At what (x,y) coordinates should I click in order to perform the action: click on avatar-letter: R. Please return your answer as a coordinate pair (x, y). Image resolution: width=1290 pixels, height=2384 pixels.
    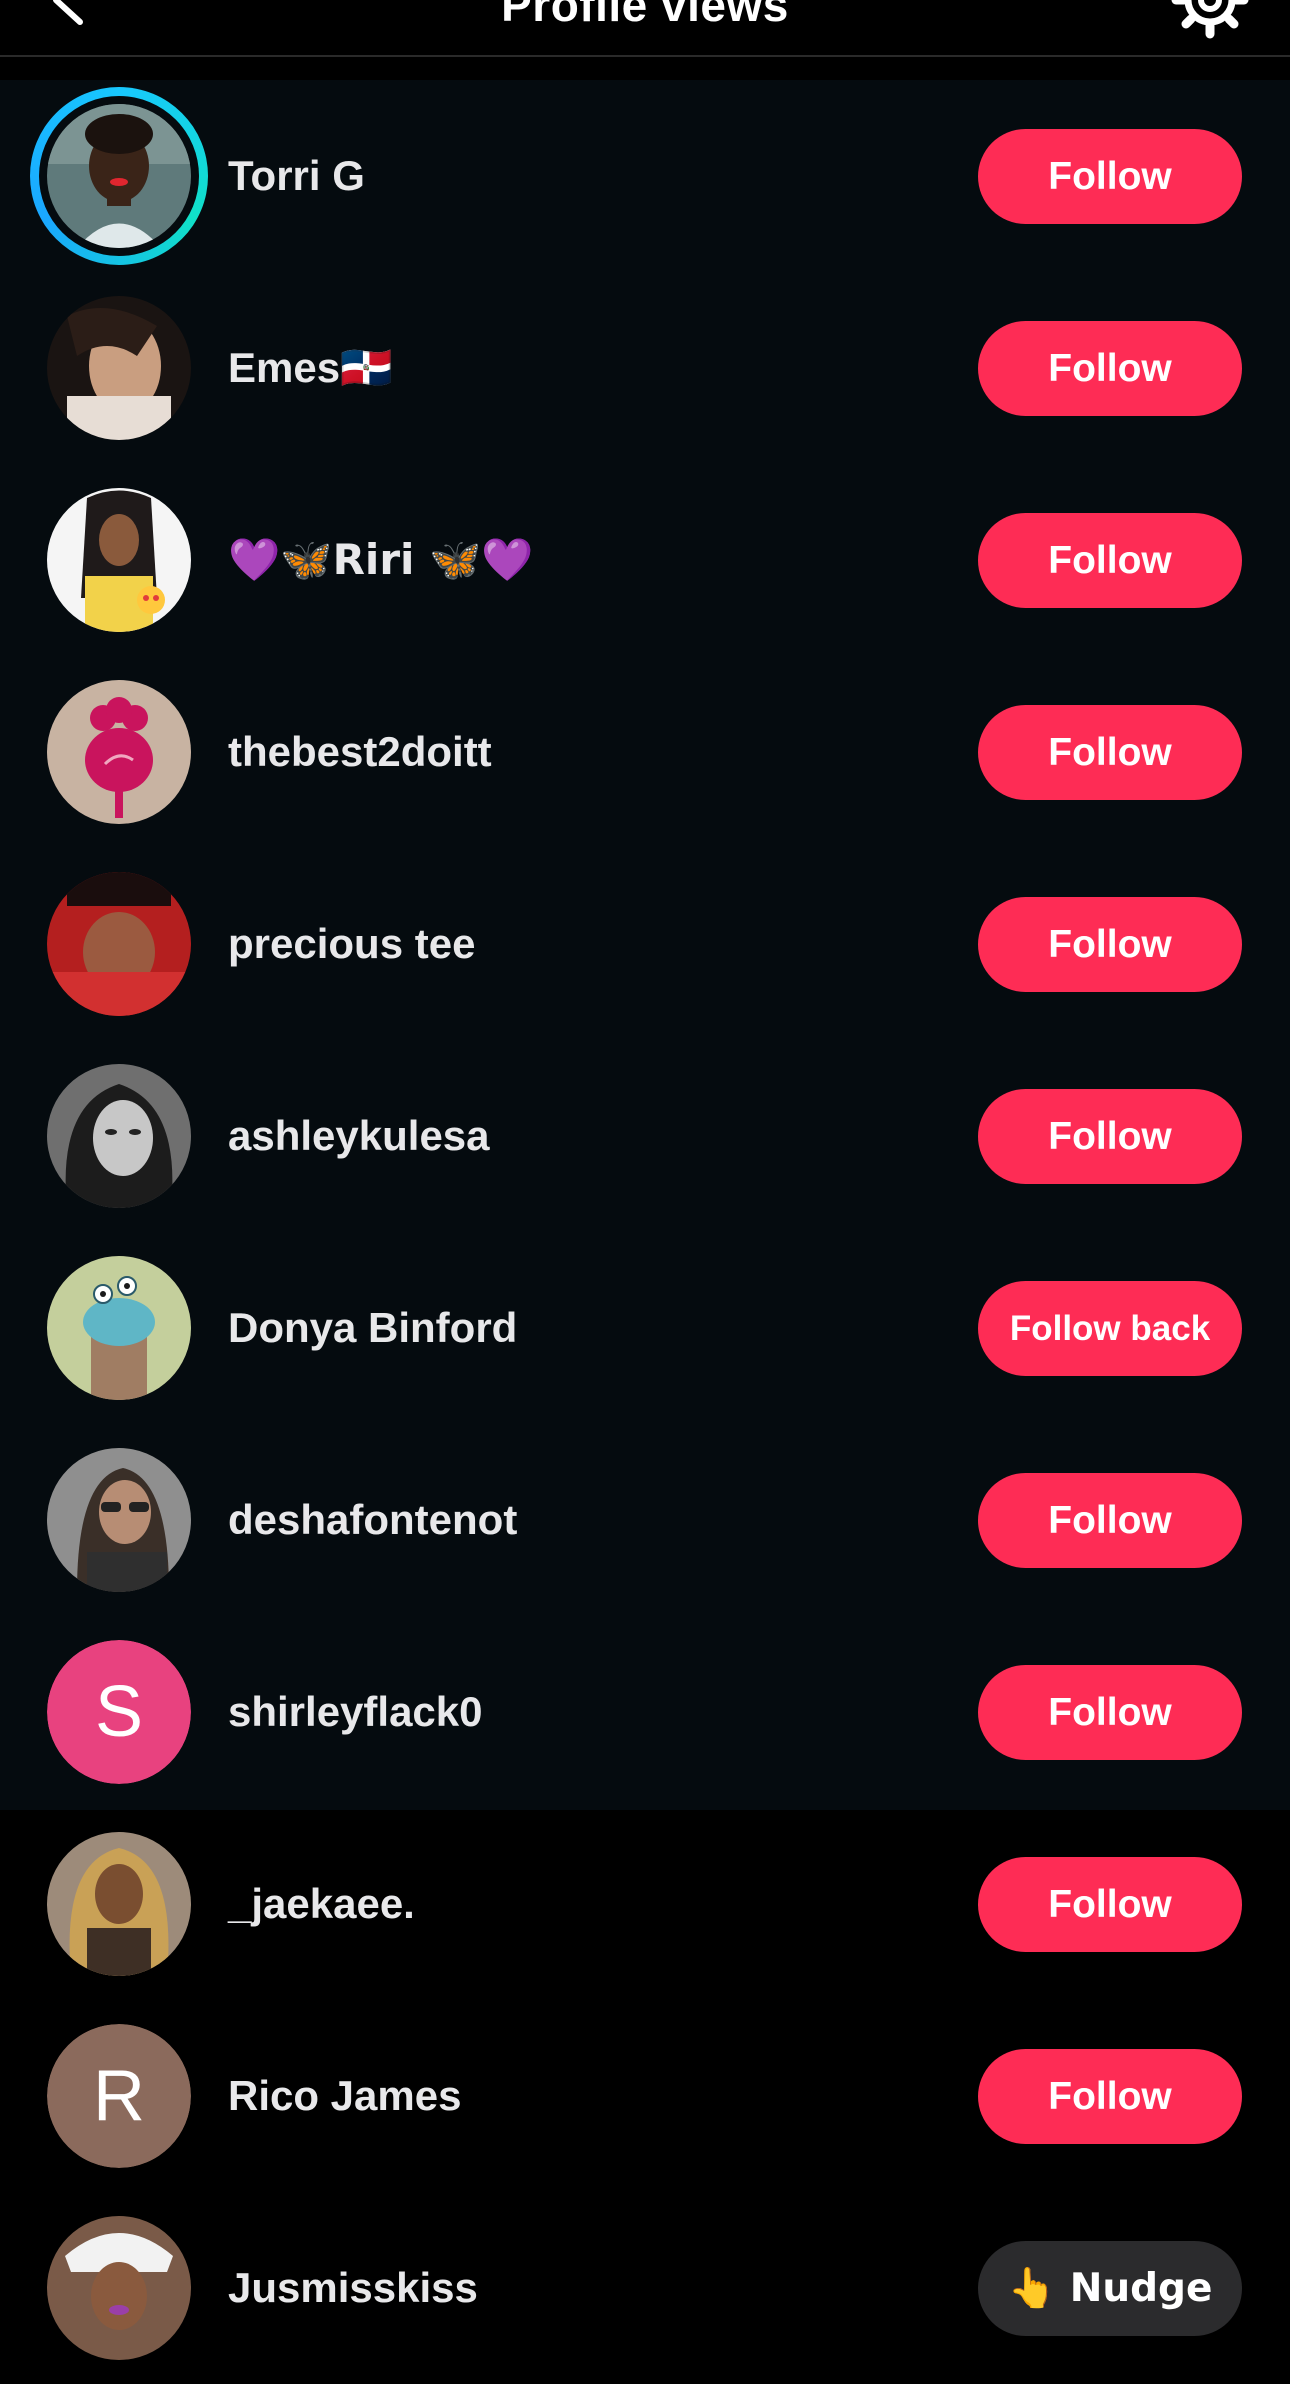
    Looking at the image, I should click on (119, 2096).